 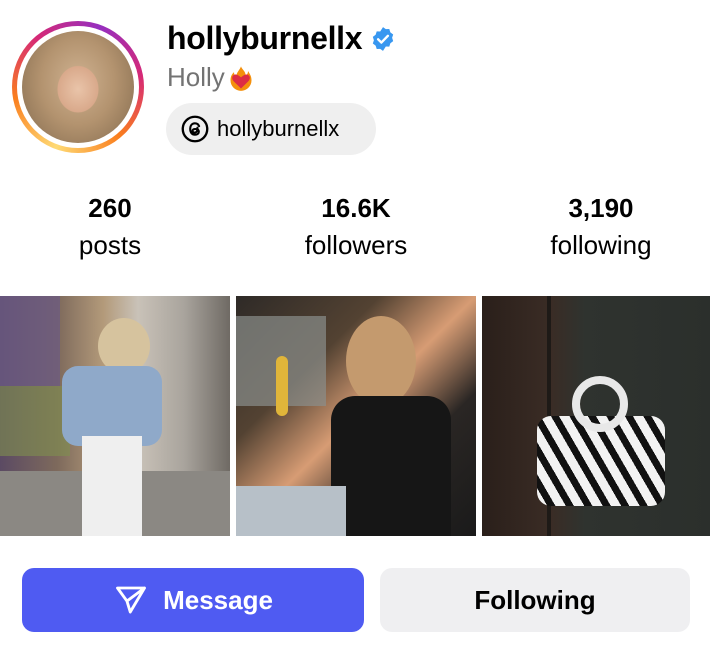 What do you see at coordinates (356, 245) in the screenshot?
I see `followers-label: followers` at bounding box center [356, 245].